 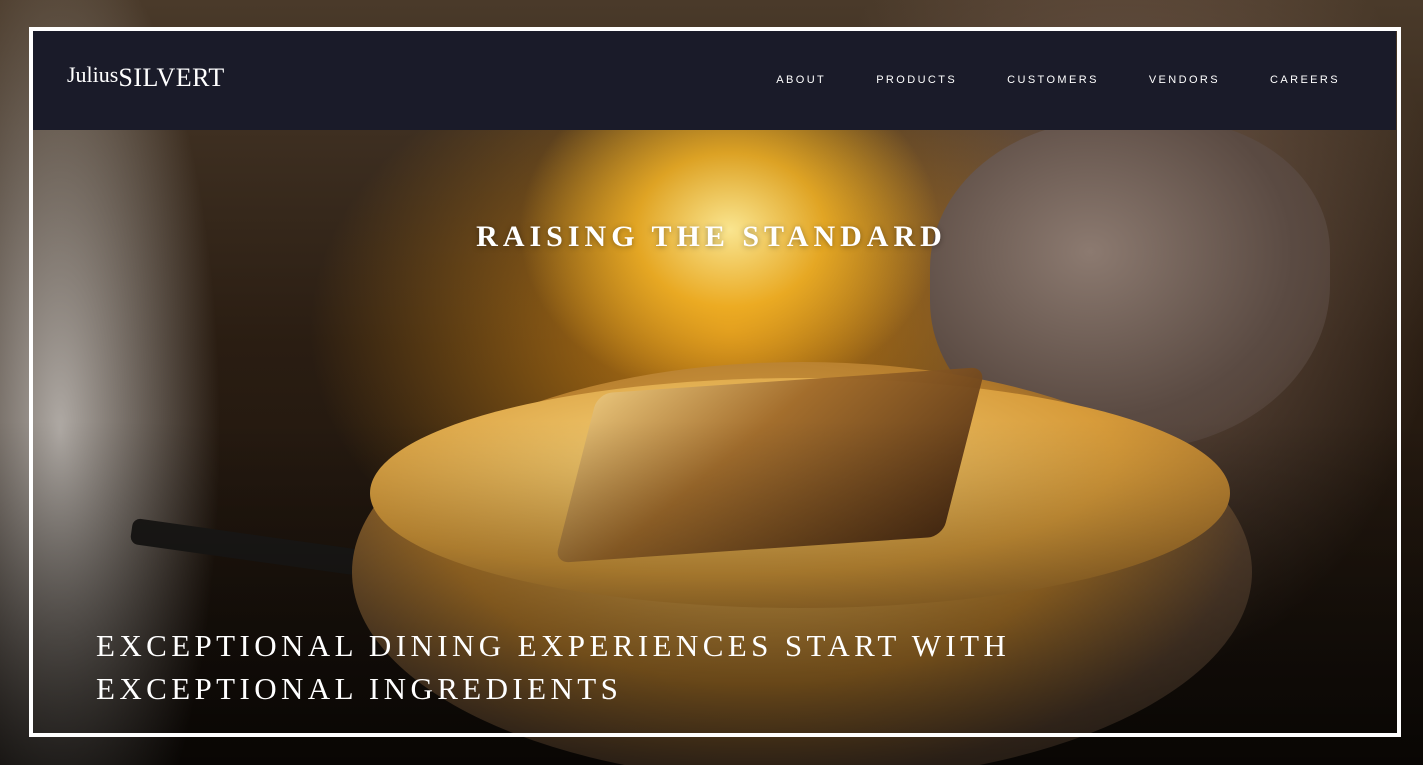 I want to click on nav-item-vendors: VENDORS, so click(x=1184, y=80).